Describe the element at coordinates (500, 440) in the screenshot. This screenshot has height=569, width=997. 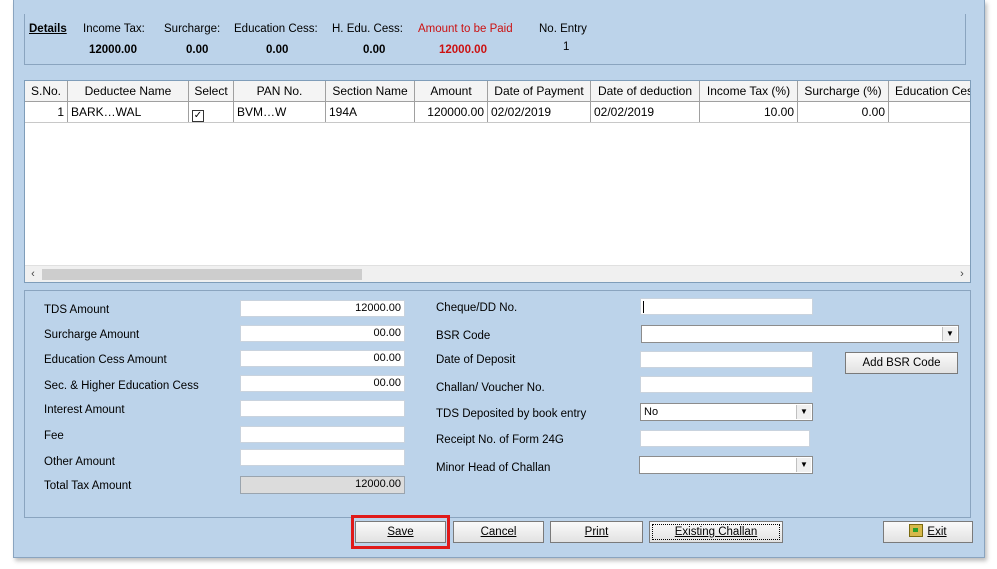
I see `receipt-form-24g-label: Receipt No. of Form 24G` at that location.